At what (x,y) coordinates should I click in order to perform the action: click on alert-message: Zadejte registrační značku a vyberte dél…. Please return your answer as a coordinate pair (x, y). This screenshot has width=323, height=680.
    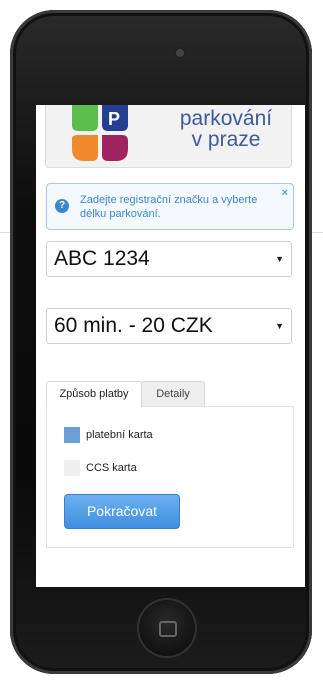
    Looking at the image, I should click on (169, 207).